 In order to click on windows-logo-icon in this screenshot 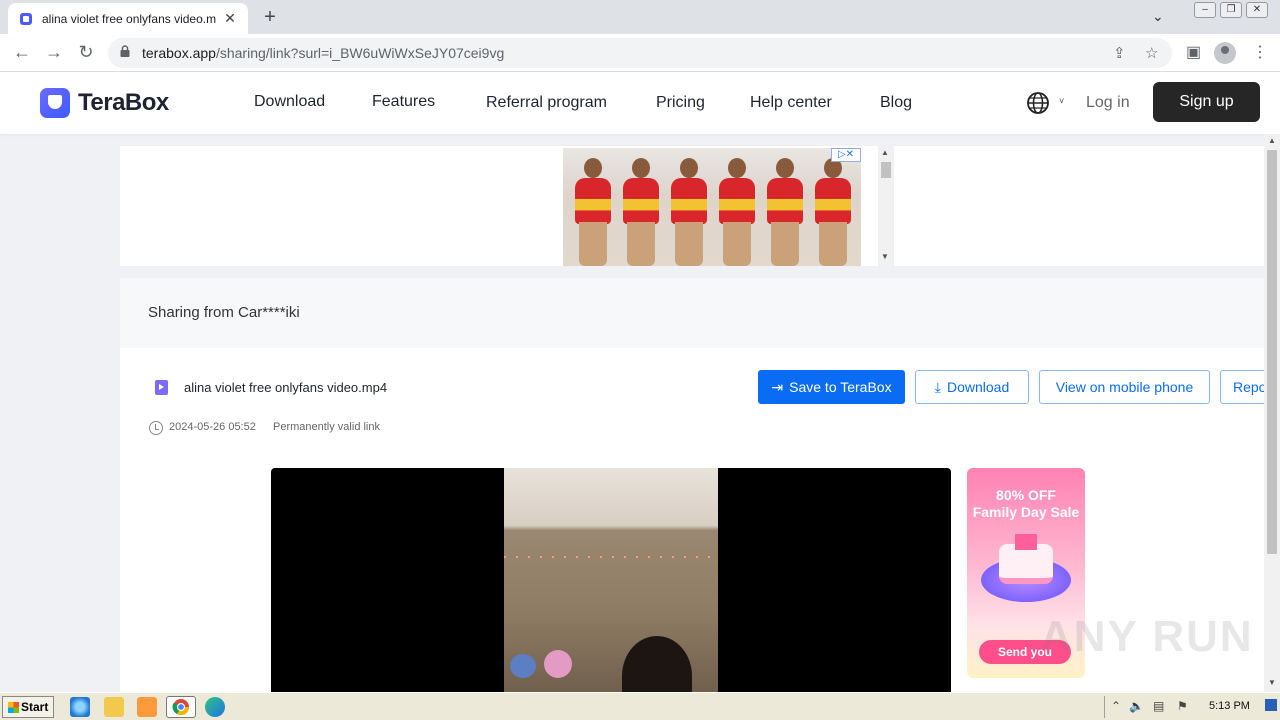, I will do `click(13, 707)`.